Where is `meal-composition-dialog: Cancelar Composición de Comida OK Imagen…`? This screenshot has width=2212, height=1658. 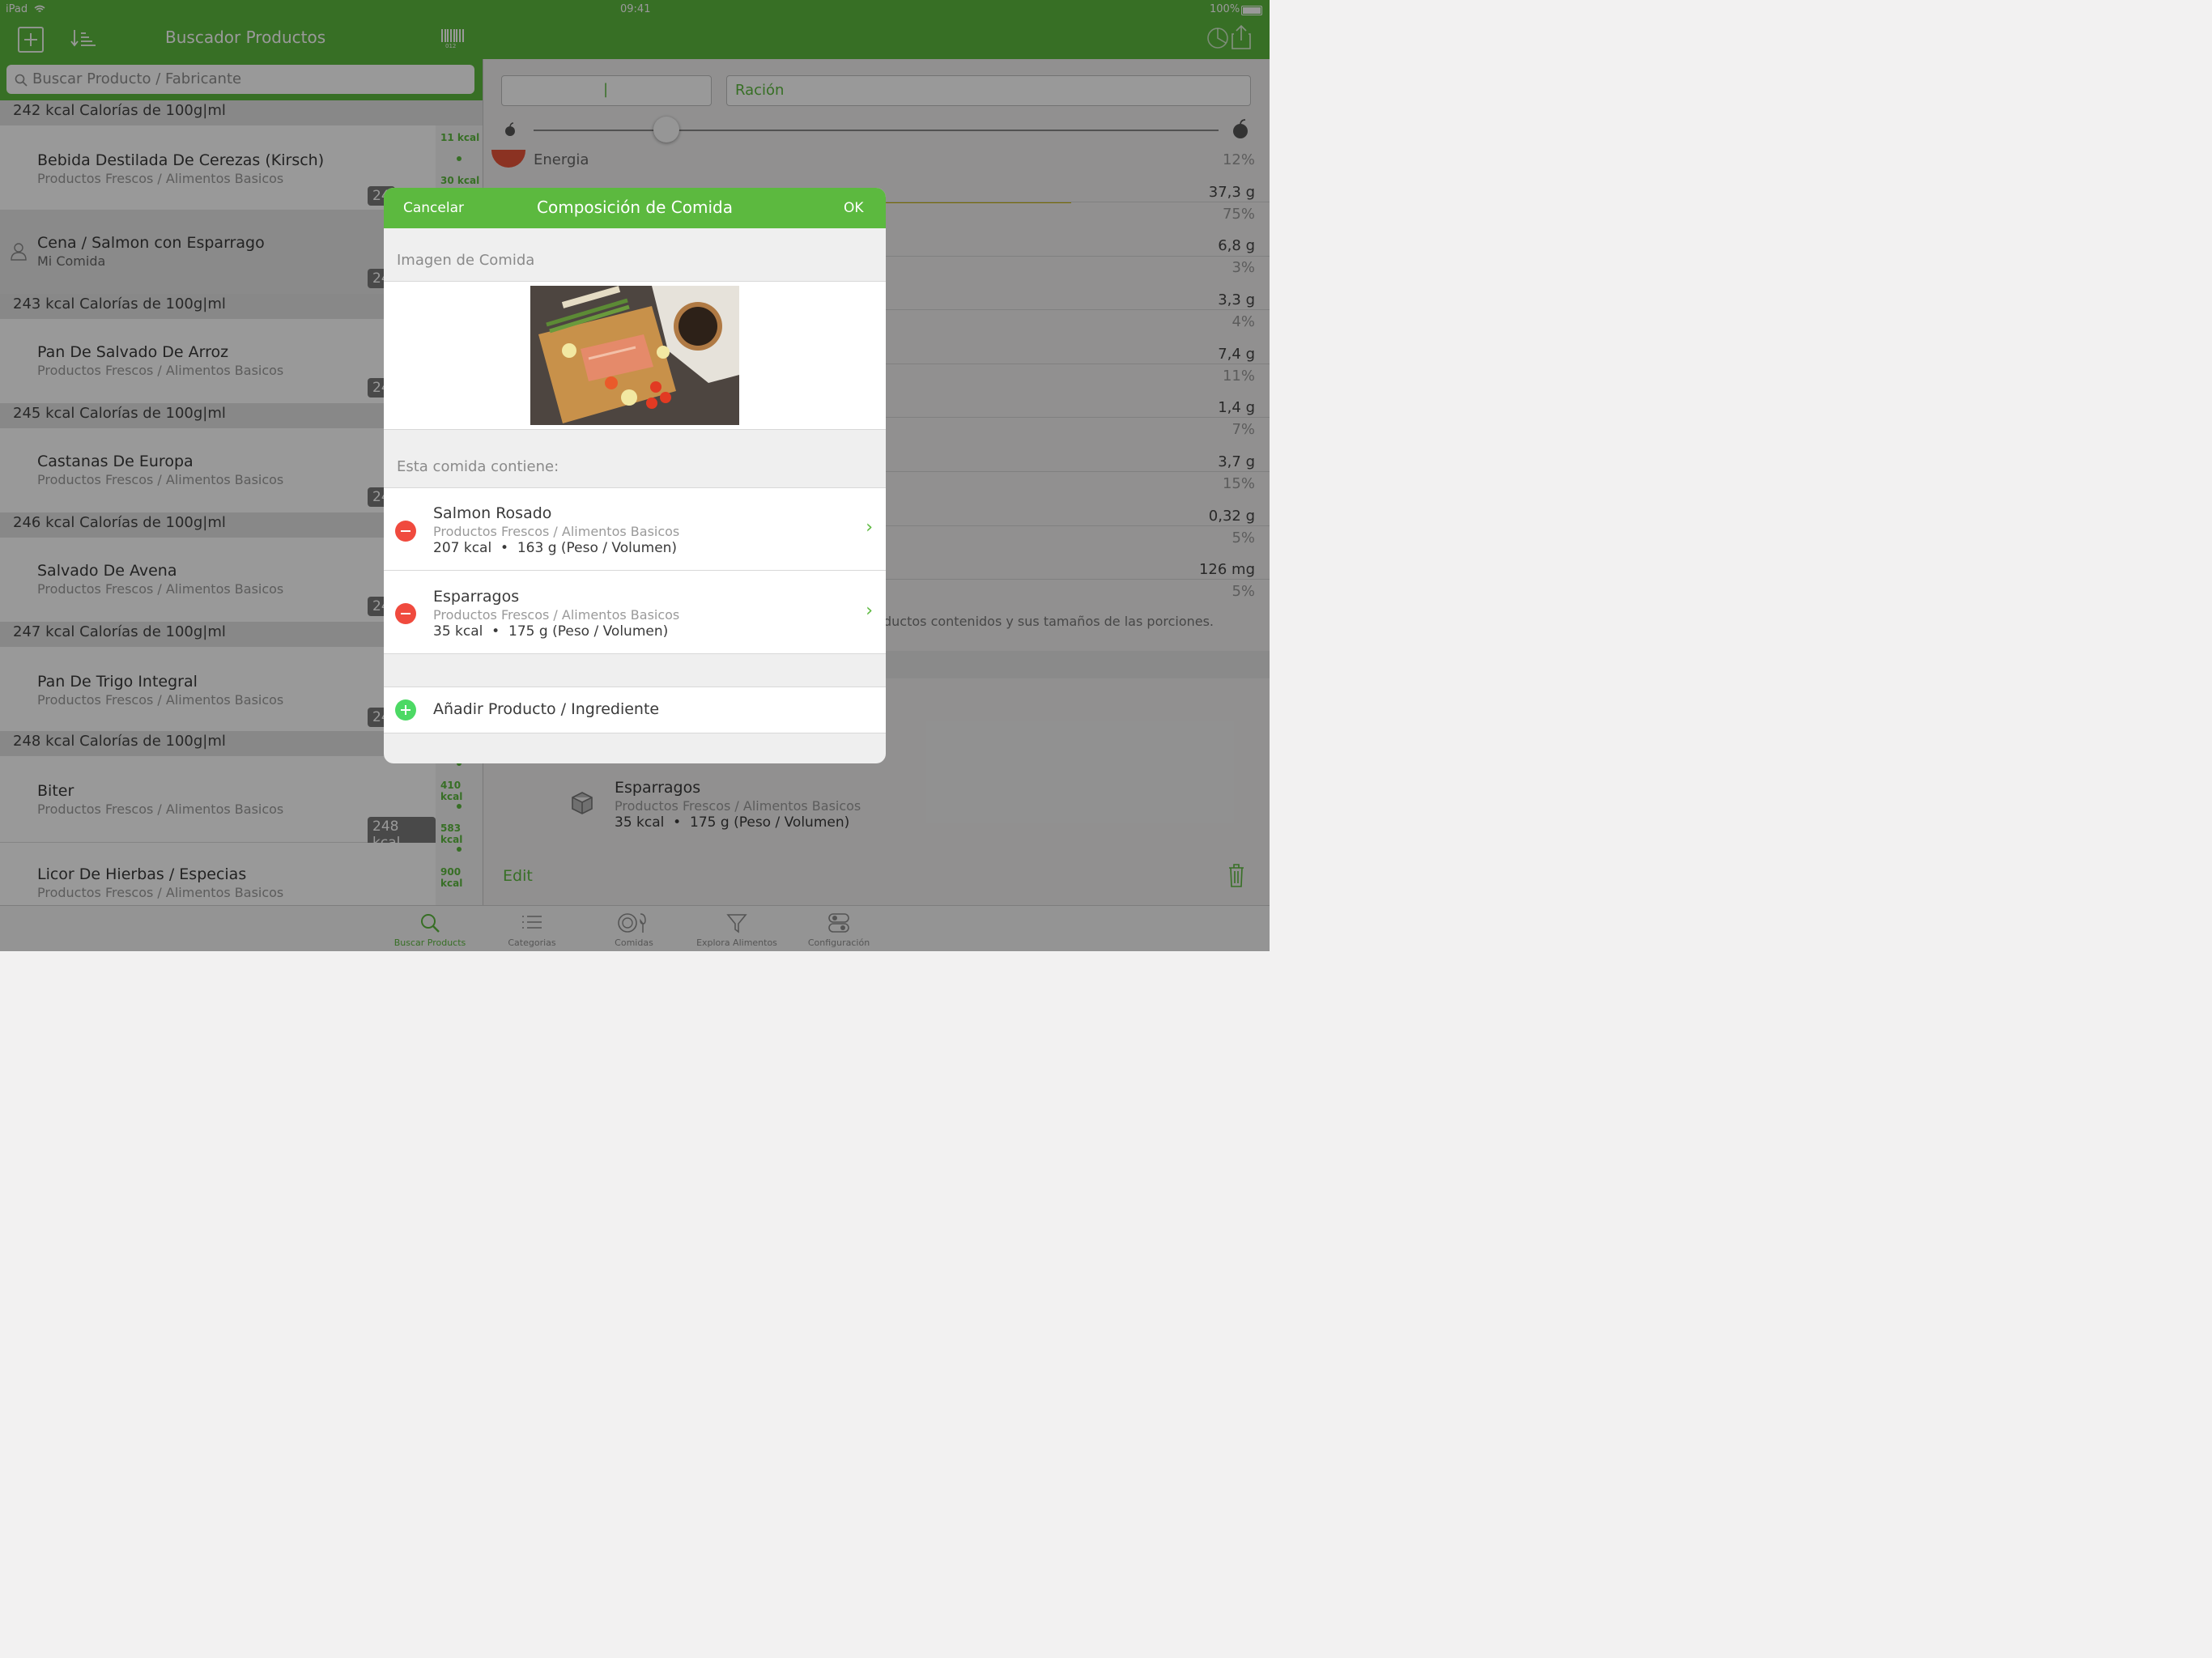 meal-composition-dialog: Cancelar Composición de Comida OK Imagen… is located at coordinates (635, 475).